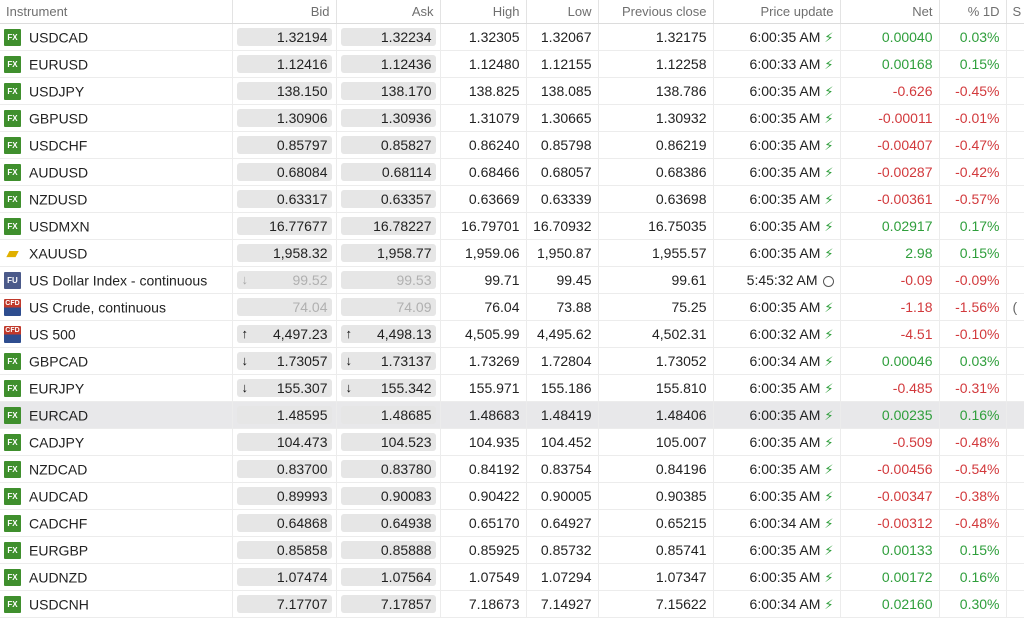 This screenshot has width=1024, height=618. I want to click on ask-cell: 99.53, so click(388, 280).